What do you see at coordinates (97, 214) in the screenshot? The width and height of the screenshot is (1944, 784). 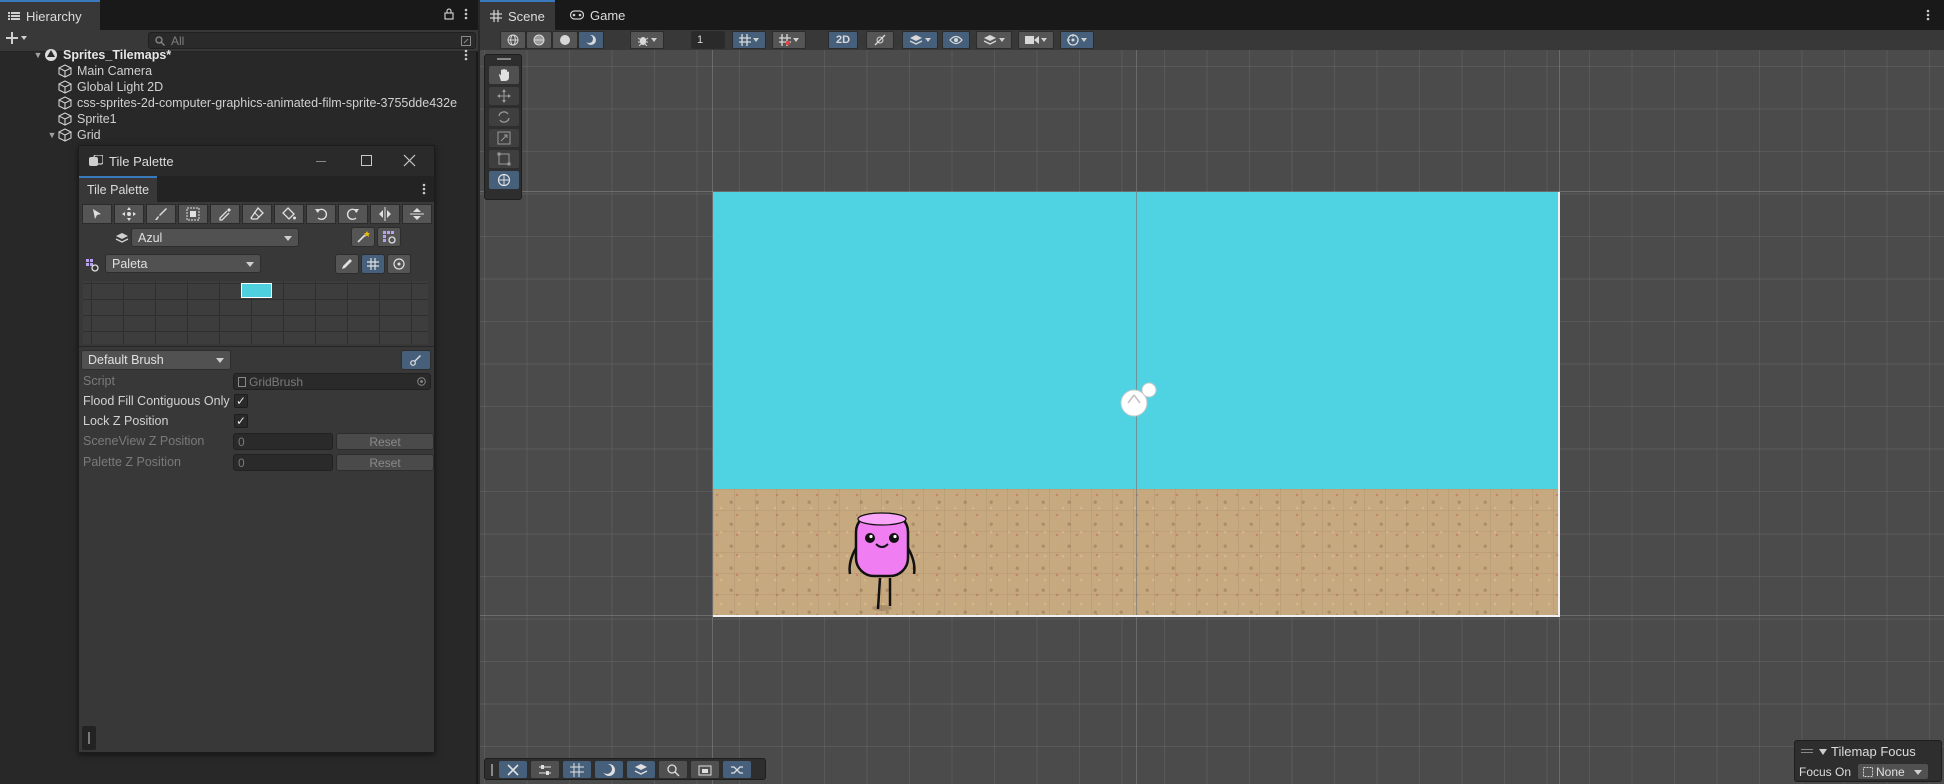 I see `select-tool-button` at bounding box center [97, 214].